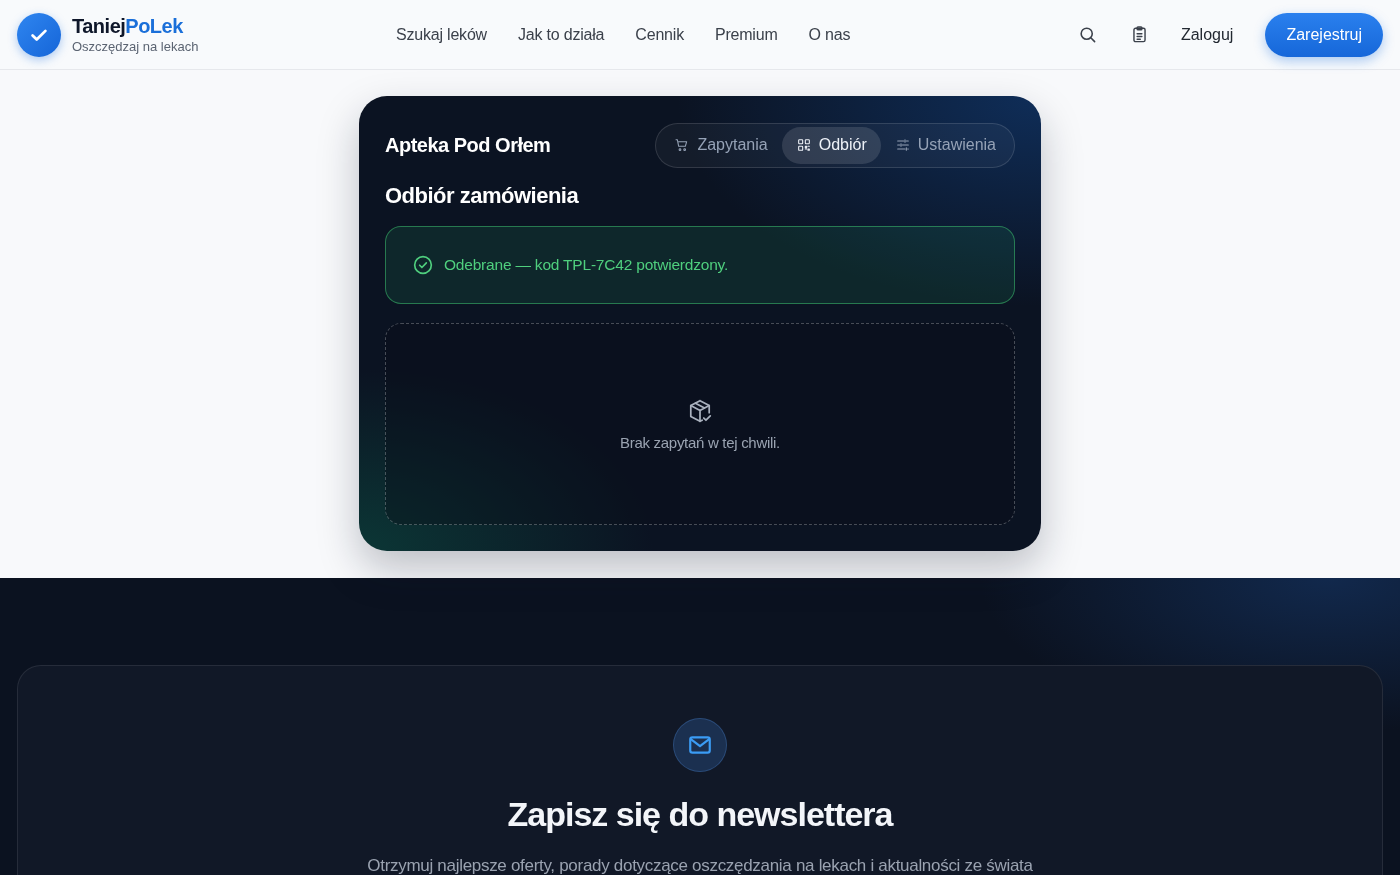 The image size is (1400, 875). Describe the element at coordinates (700, 442) in the screenshot. I see `empty-state-text: Brak zapytań w tej chwili.` at that location.